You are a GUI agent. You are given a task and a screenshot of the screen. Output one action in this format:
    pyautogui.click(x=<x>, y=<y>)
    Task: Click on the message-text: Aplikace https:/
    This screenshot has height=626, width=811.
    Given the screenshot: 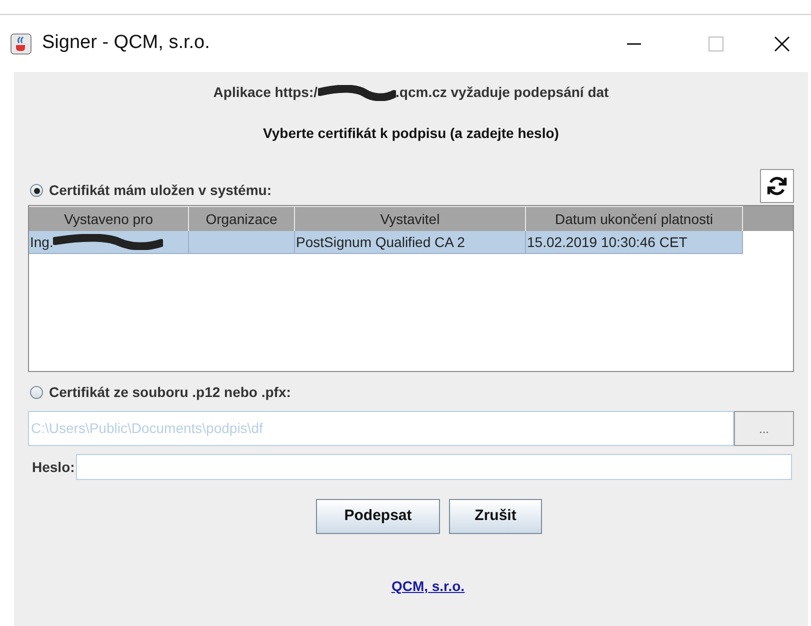 What is the action you would take?
    pyautogui.click(x=265, y=92)
    